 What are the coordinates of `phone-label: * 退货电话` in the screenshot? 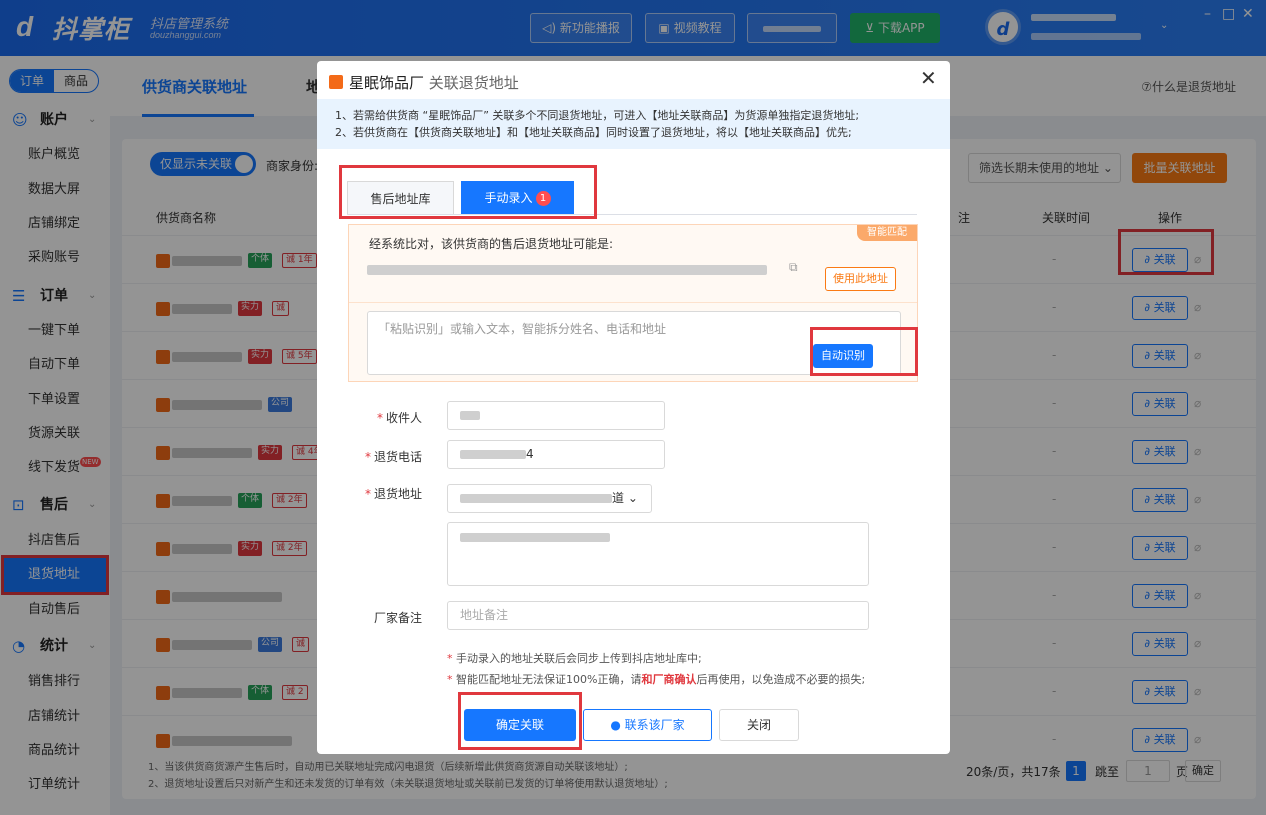 It's located at (393, 457).